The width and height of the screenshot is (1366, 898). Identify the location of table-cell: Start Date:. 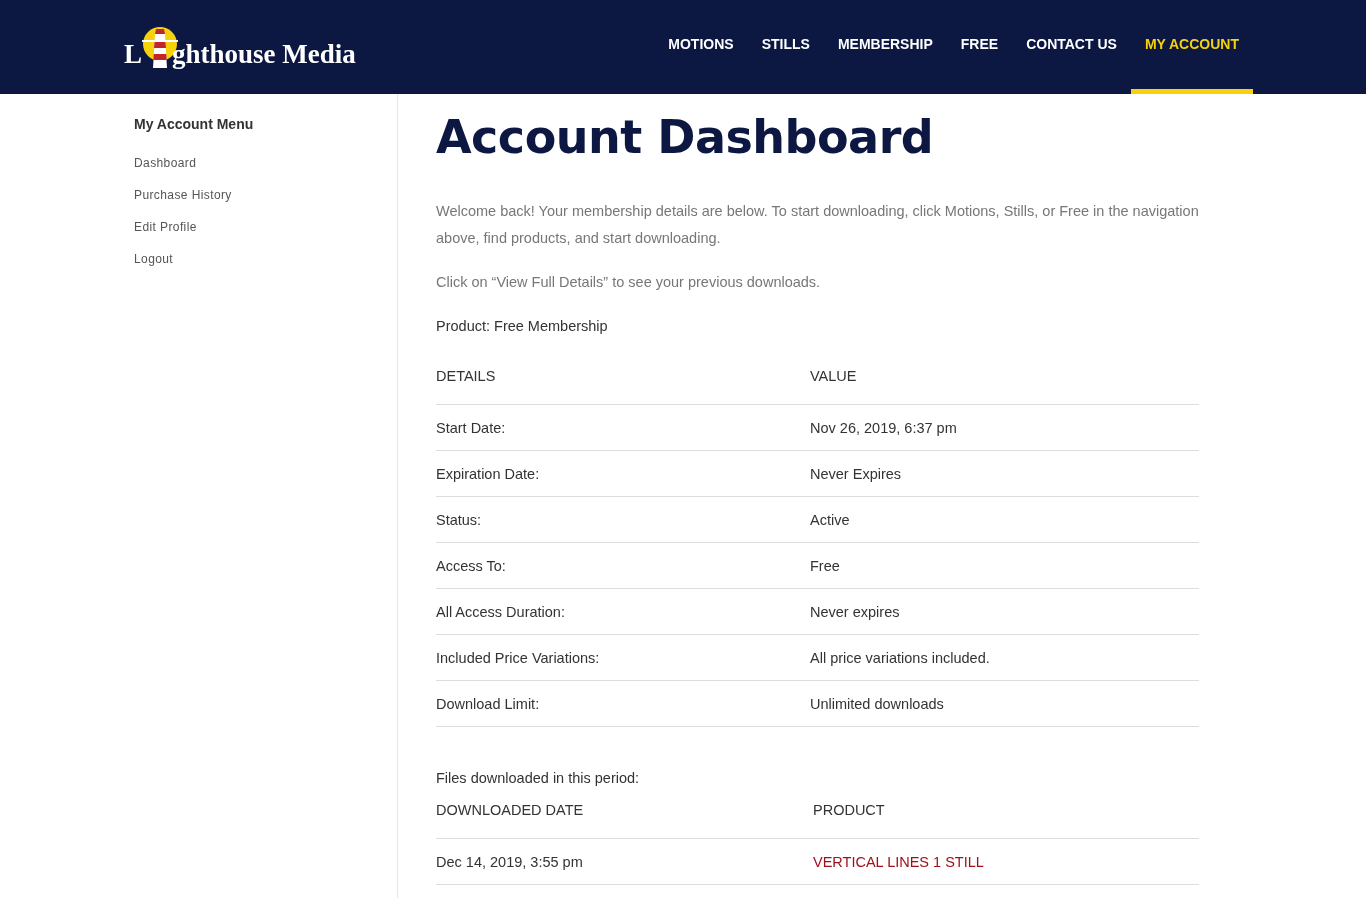
(623, 427).